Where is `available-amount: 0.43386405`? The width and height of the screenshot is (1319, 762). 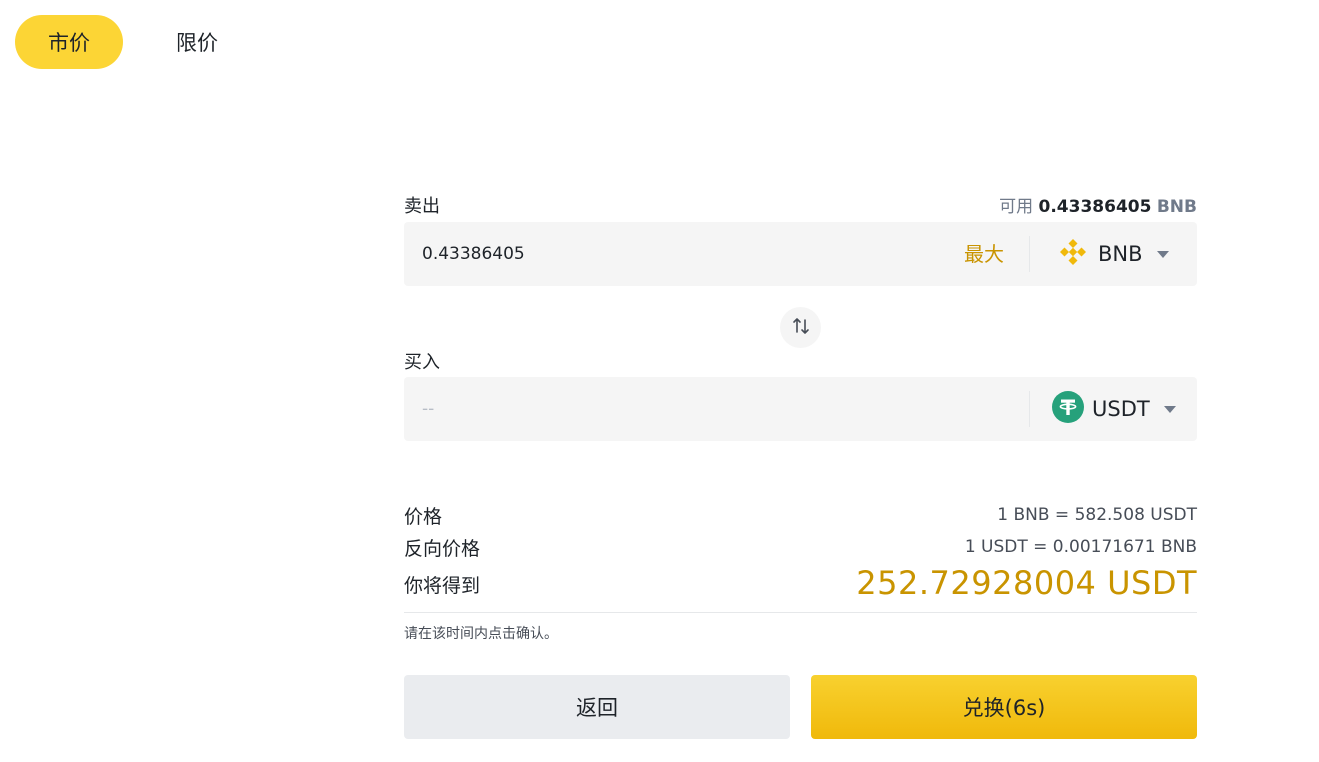 available-amount: 0.43386405 is located at coordinates (1095, 207).